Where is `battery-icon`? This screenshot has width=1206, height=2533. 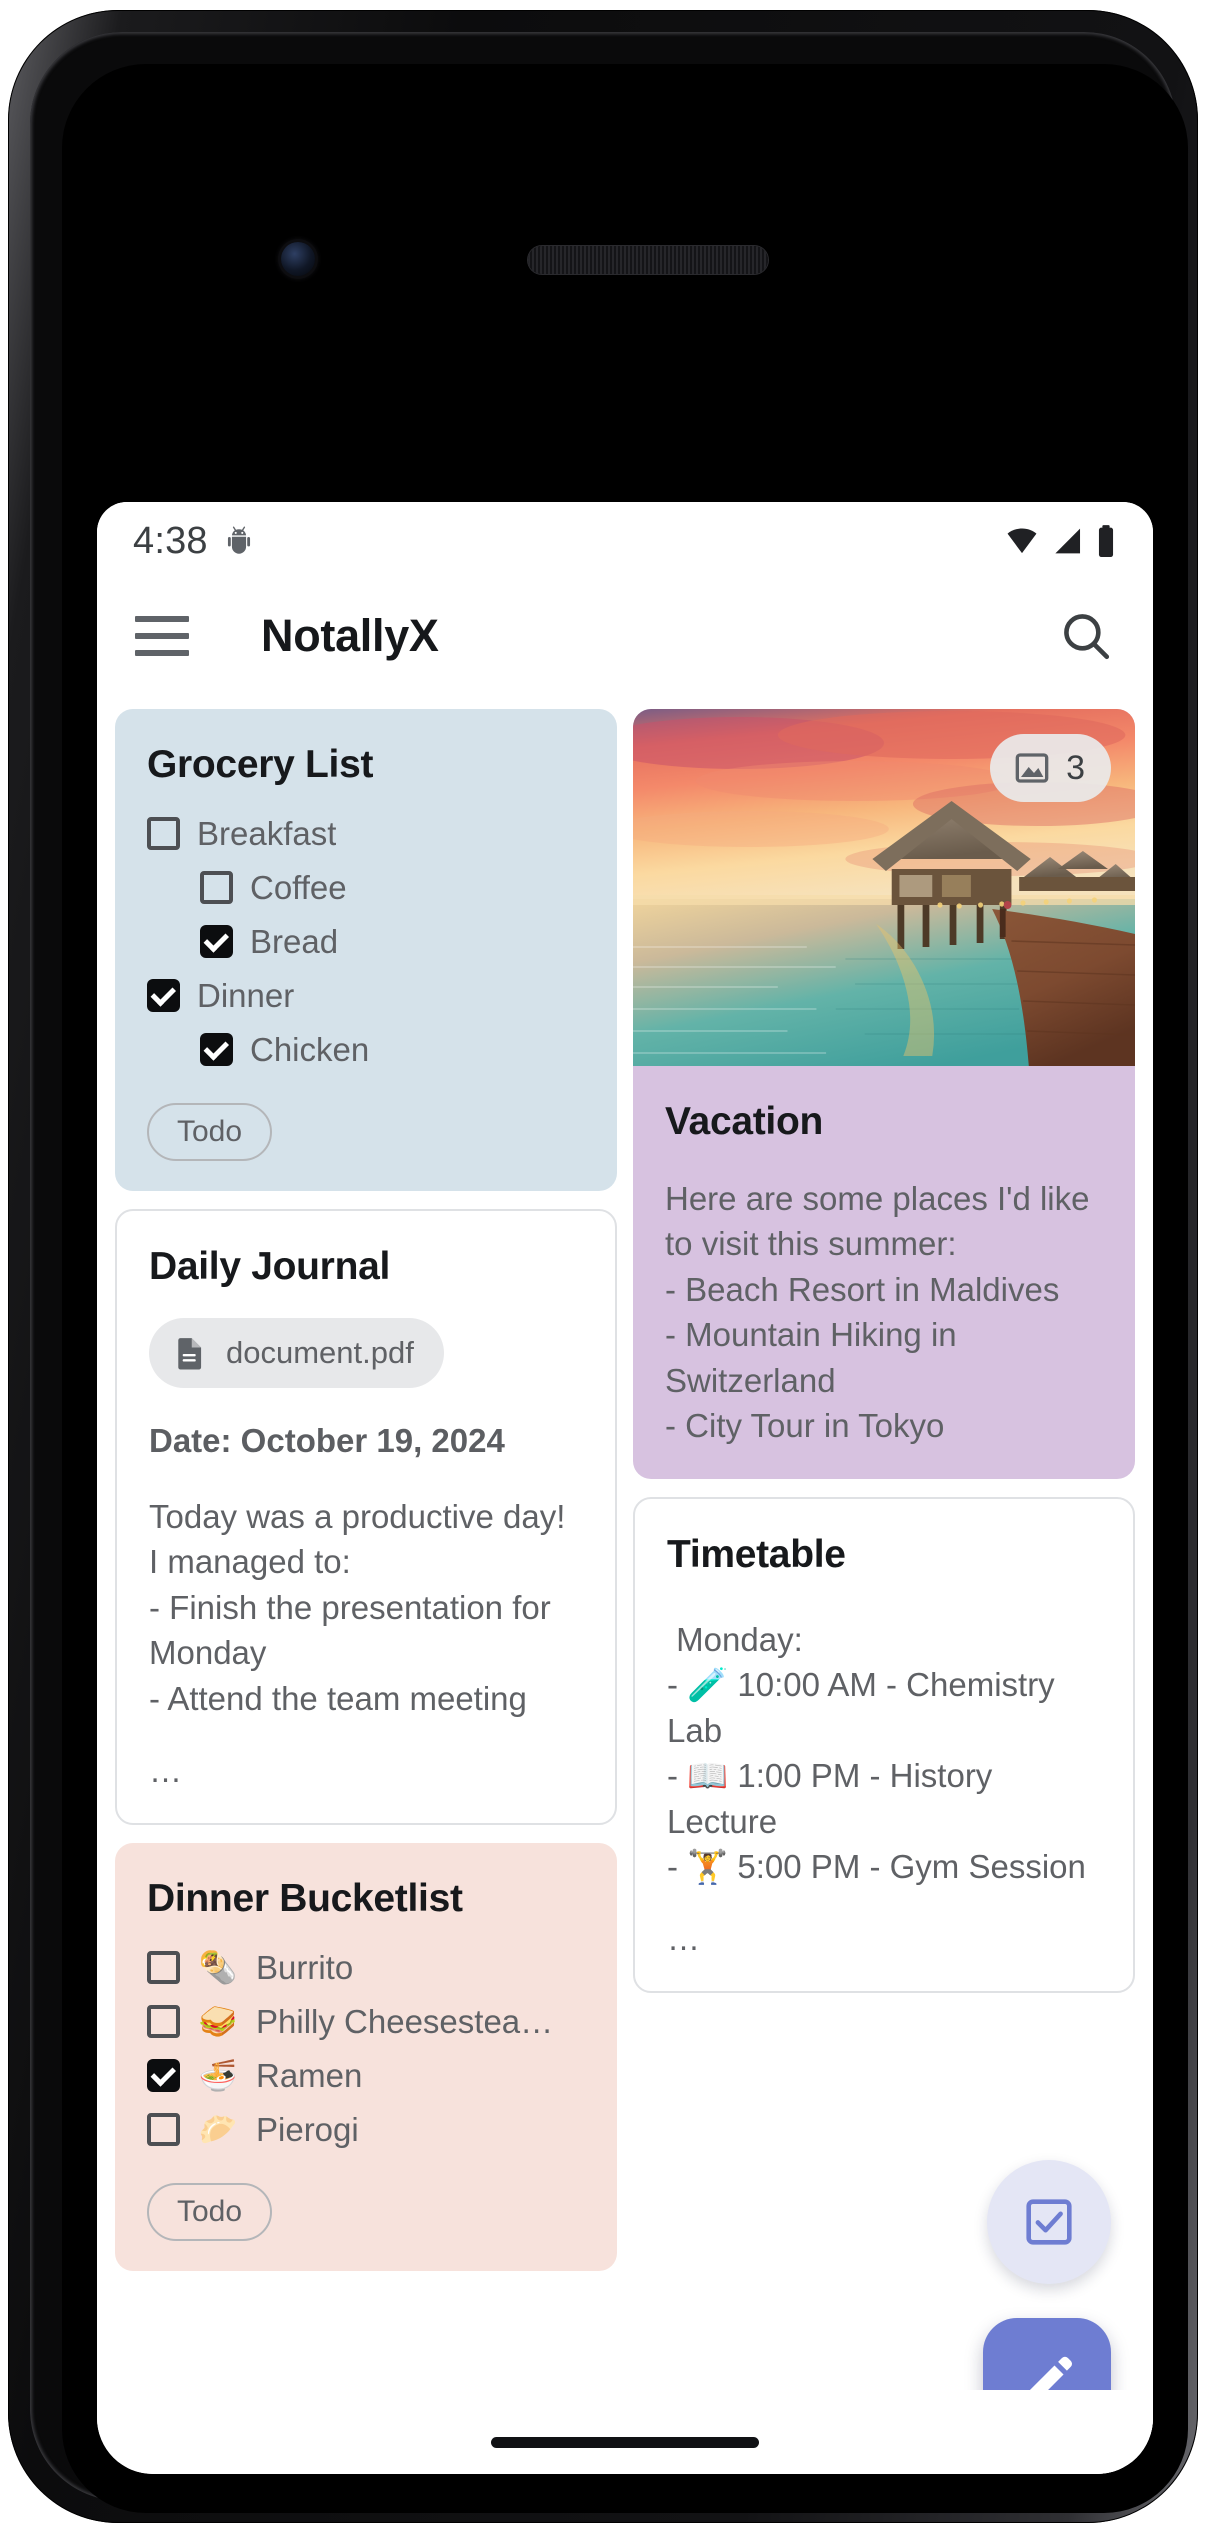 battery-icon is located at coordinates (1106, 541).